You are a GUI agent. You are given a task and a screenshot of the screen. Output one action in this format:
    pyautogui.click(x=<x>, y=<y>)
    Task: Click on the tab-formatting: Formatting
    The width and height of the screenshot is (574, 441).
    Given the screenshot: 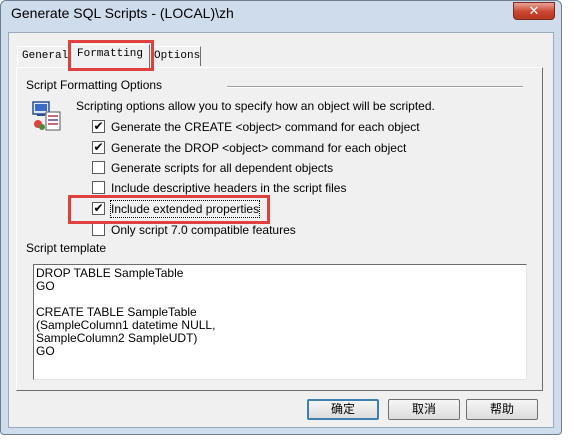 What is the action you would take?
    pyautogui.click(x=111, y=56)
    